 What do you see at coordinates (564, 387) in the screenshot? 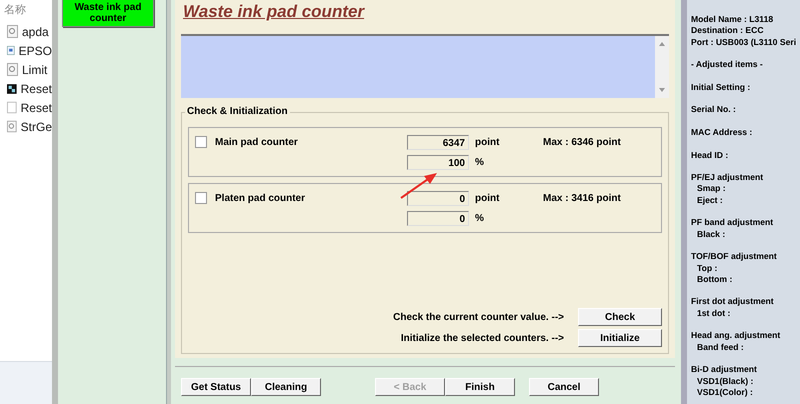
I see `footer-button: Cancel` at bounding box center [564, 387].